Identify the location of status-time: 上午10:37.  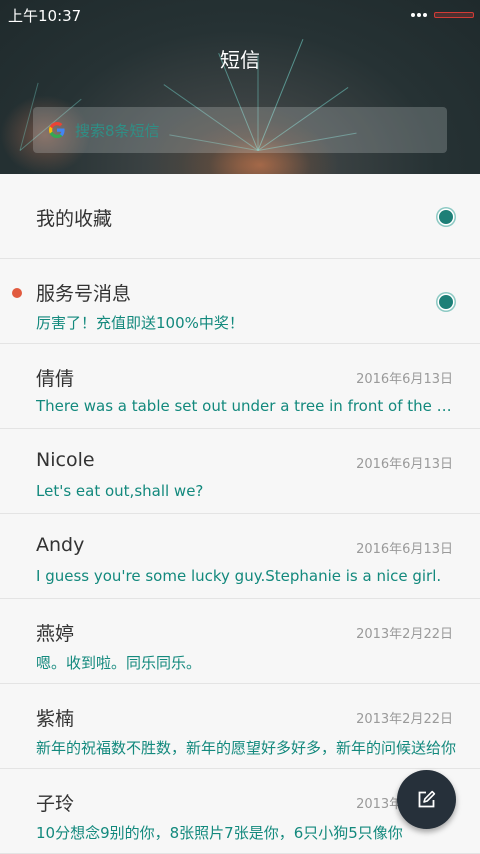
(45, 16).